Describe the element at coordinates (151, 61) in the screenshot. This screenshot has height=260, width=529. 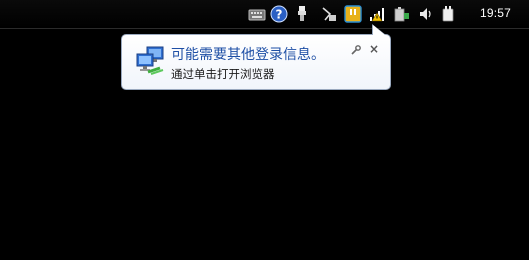
I see `network-computers-icon` at that location.